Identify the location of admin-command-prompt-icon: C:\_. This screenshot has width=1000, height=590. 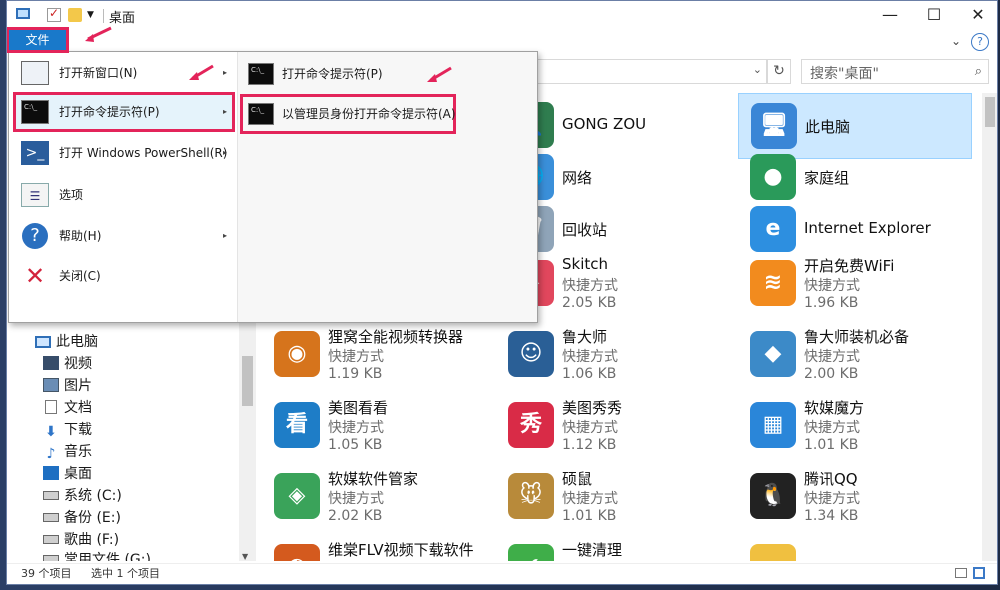
(261, 114).